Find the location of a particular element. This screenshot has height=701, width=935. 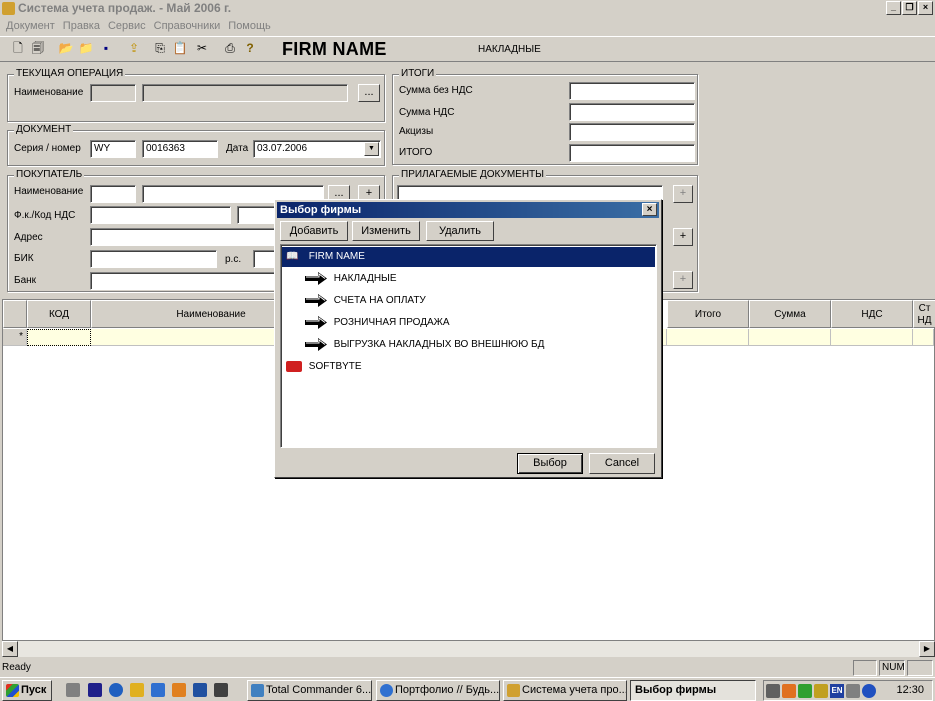

tree-item-payment-invoices: СЧЕТА НА ОПЛАТУ is located at coordinates (365, 301).